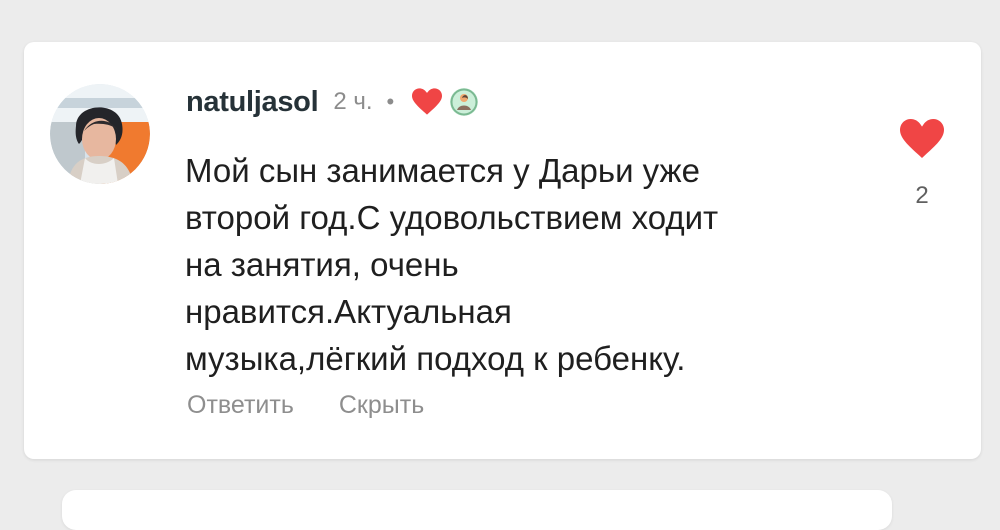 The width and height of the screenshot is (1000, 530). What do you see at coordinates (305, 405) in the screenshot?
I see `comment-actions: Ответить Скрыть` at bounding box center [305, 405].